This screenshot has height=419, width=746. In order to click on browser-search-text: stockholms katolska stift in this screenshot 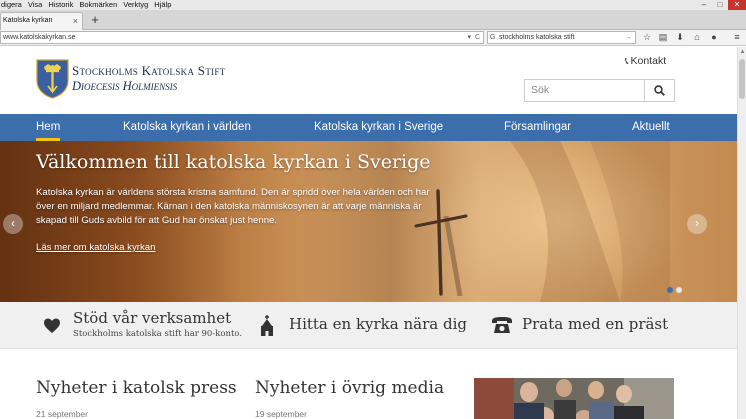, I will do `click(537, 37)`.